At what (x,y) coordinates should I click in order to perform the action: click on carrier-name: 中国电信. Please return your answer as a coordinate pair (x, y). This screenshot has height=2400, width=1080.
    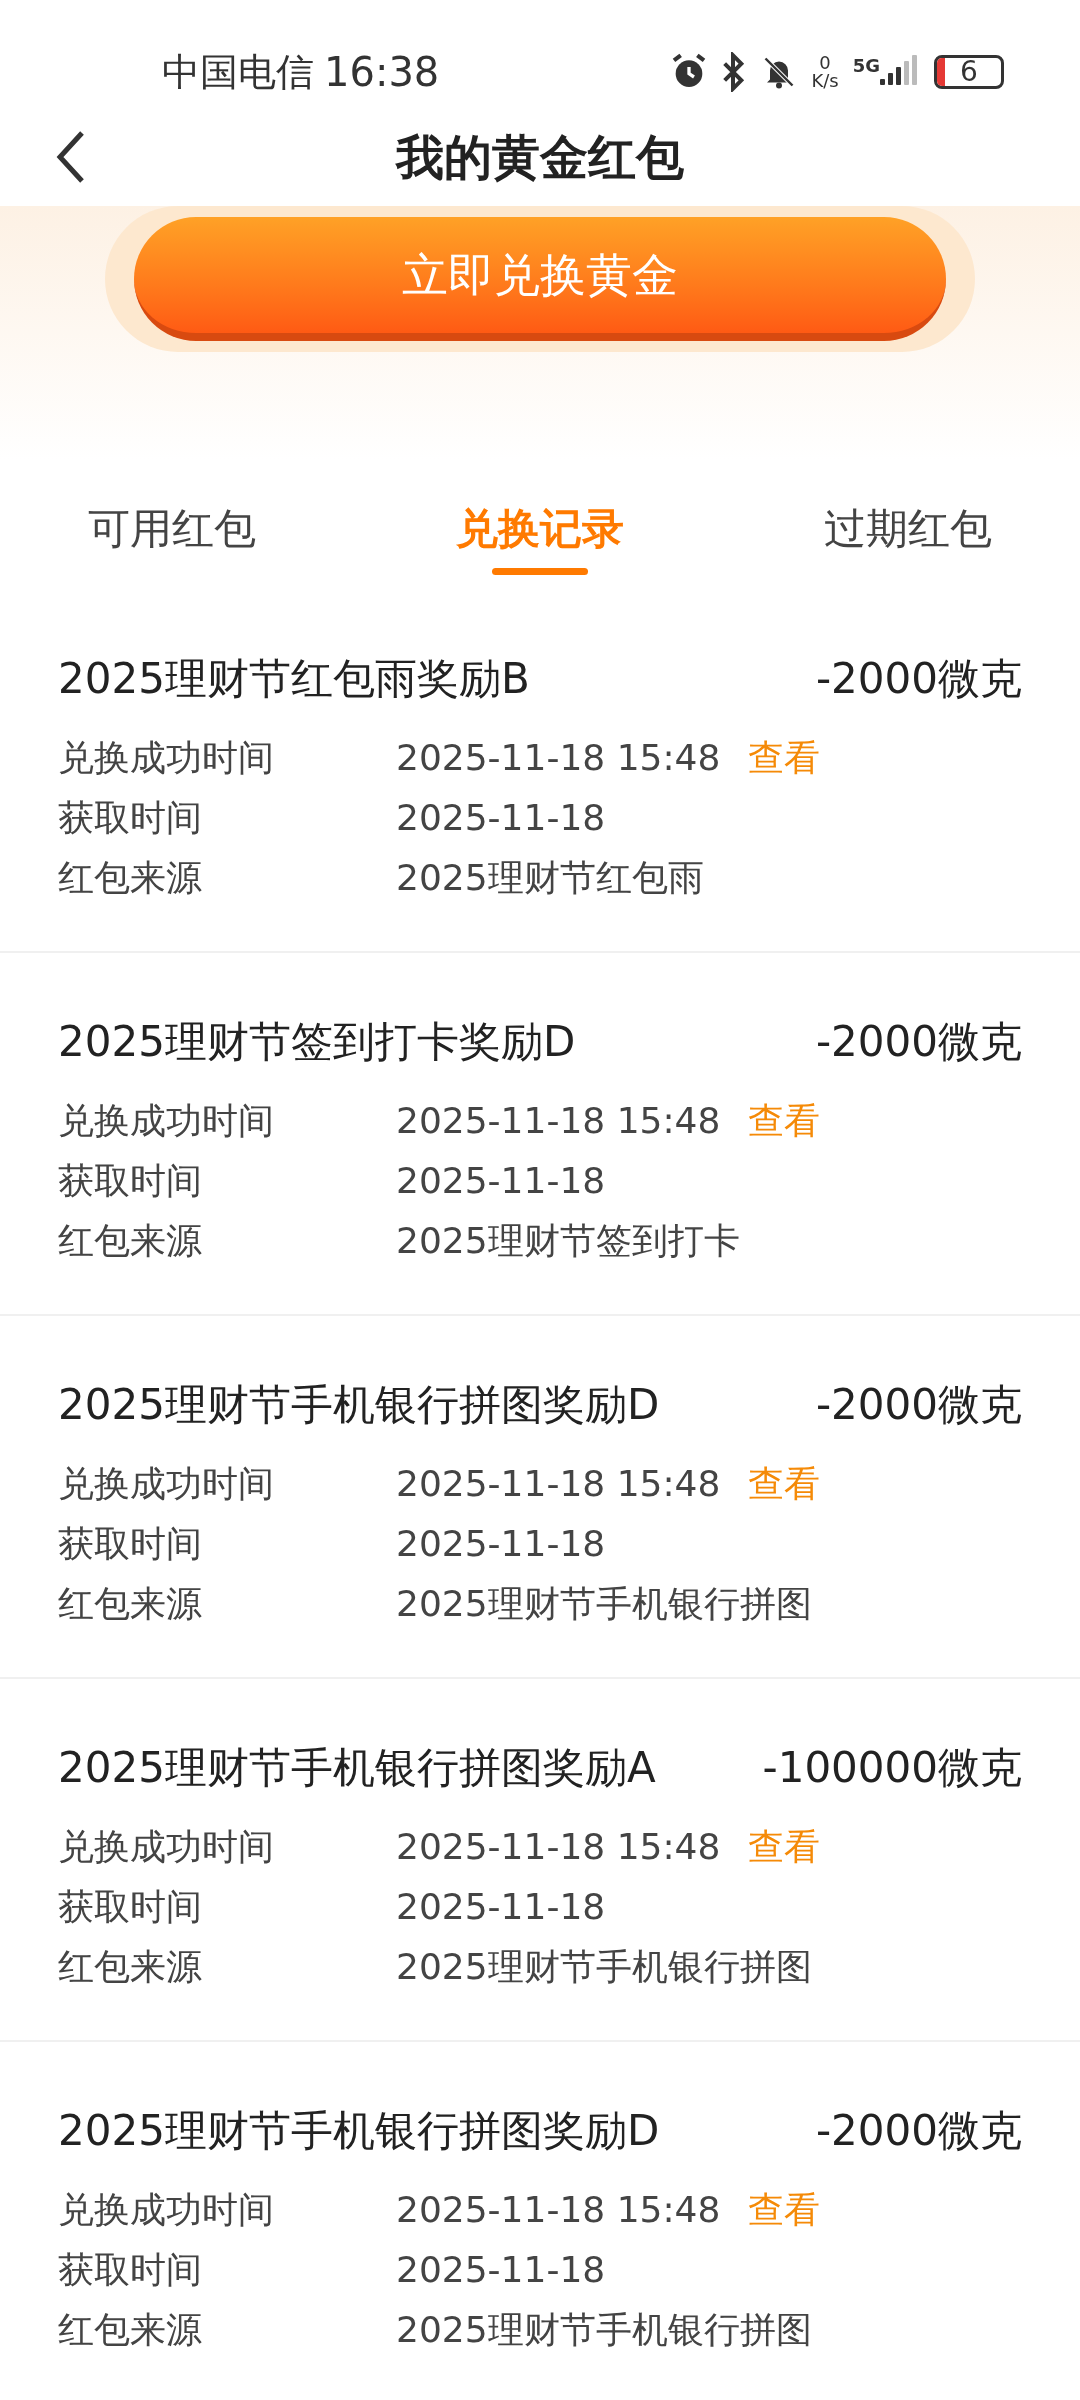
    Looking at the image, I should click on (238, 72).